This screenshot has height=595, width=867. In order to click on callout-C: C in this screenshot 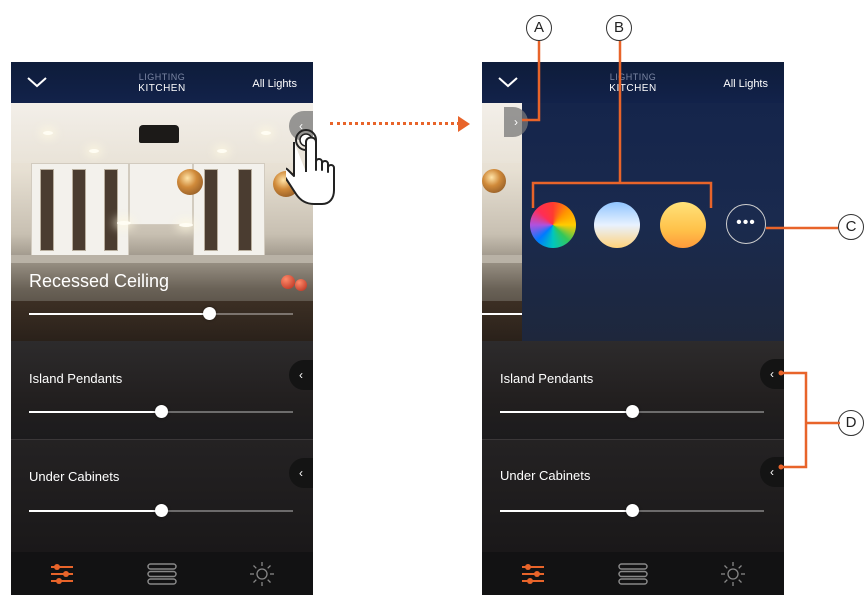, I will do `click(851, 227)`.